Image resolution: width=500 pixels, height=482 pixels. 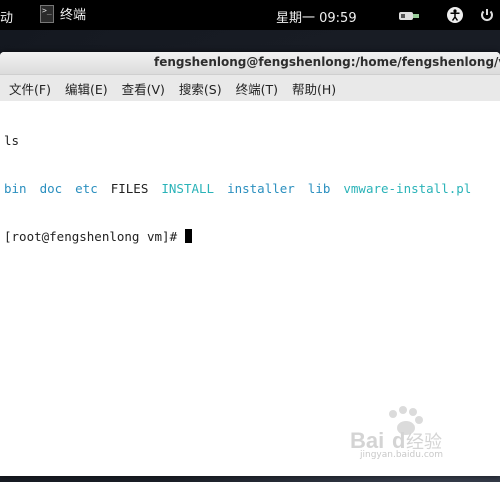 I want to click on terminal-icon: >_, so click(x=47, y=13).